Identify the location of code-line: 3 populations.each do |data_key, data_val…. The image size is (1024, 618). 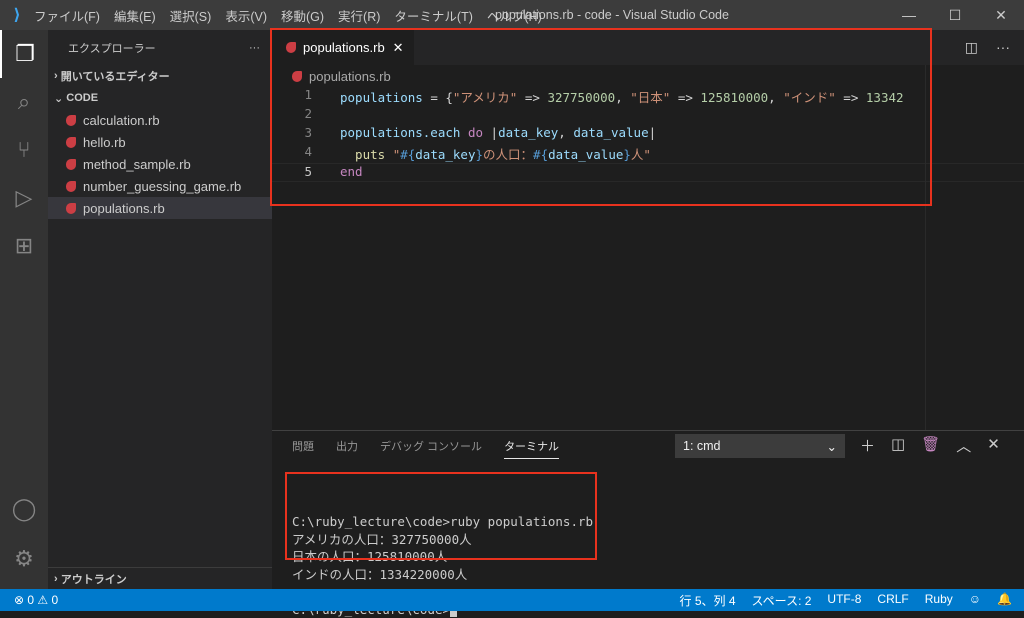
(648, 134).